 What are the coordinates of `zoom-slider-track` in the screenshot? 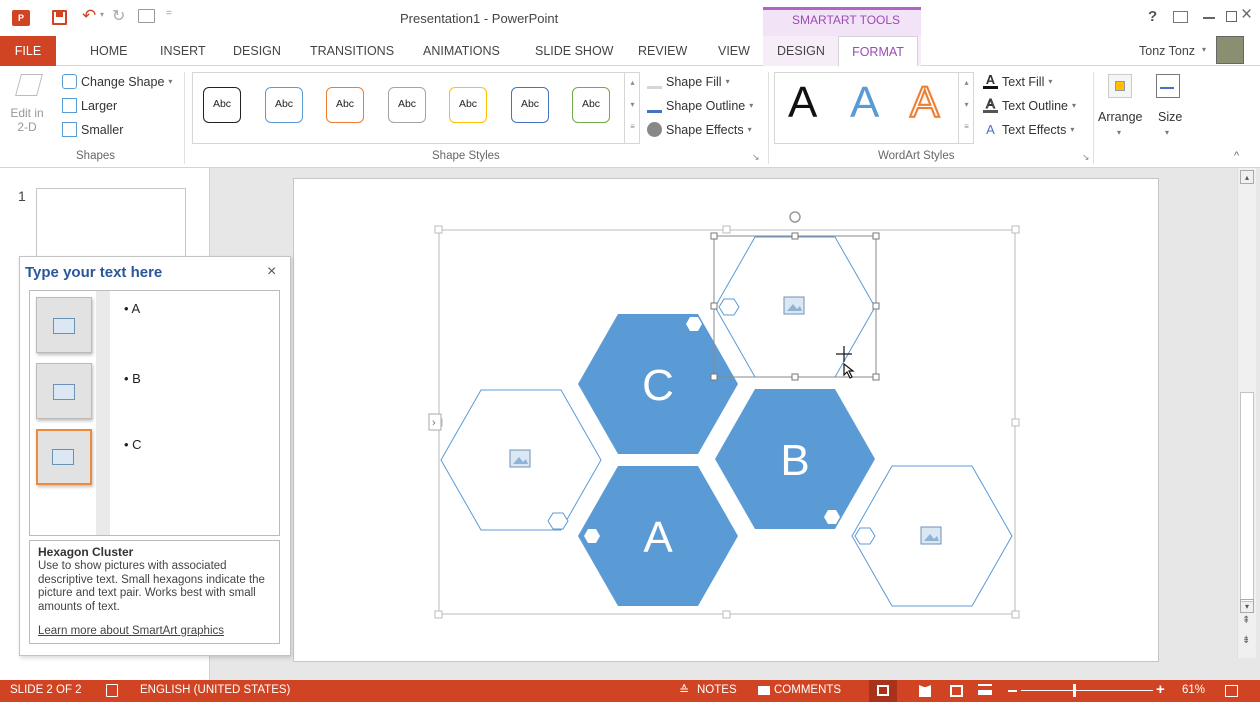 It's located at (1087, 690).